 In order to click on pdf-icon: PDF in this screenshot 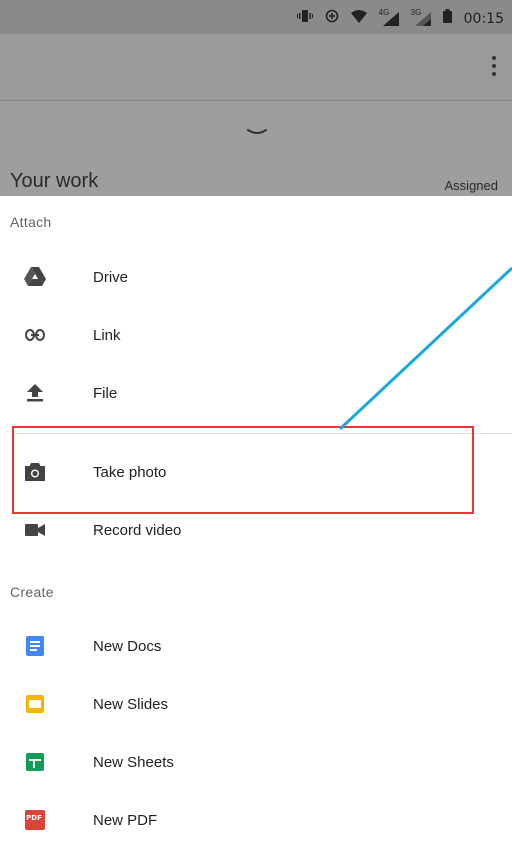, I will do `click(35, 820)`.